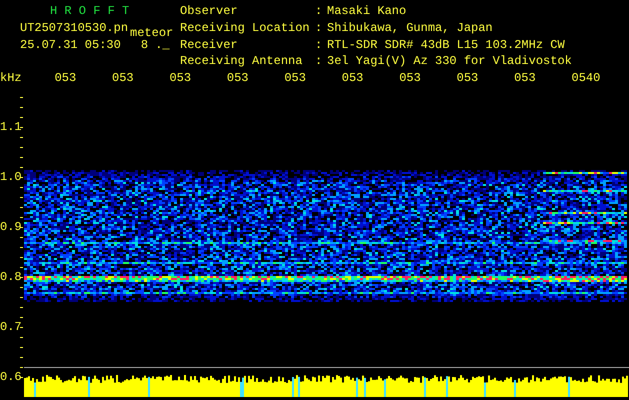 This screenshot has width=629, height=400. I want to click on info-value: RTL-SDR SDR# 43dB L15 103.2MHz CW, so click(446, 46).